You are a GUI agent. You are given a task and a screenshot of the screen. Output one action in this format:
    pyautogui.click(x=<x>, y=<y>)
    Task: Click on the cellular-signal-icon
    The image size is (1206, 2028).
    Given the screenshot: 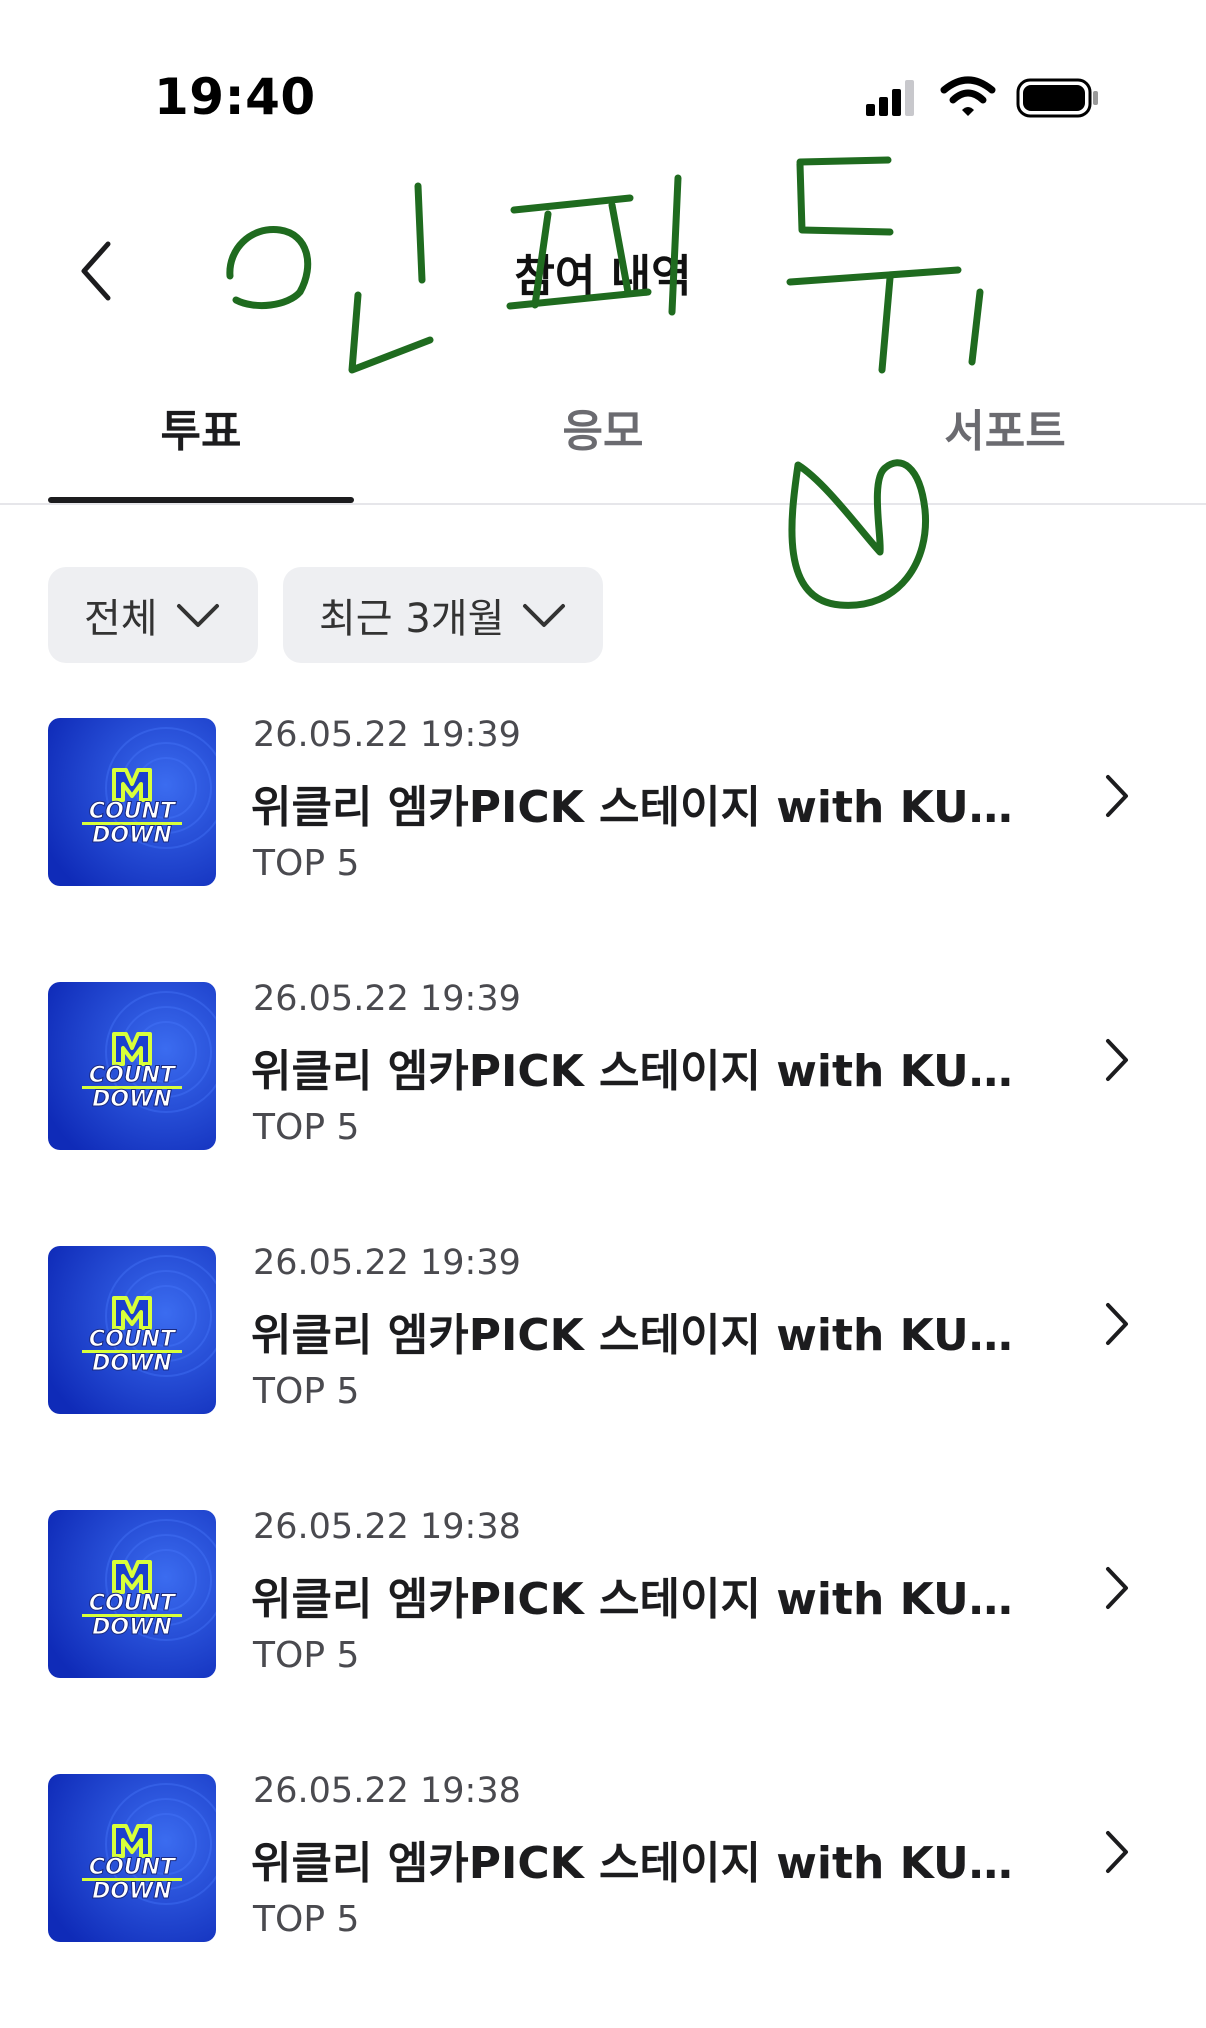 What is the action you would take?
    pyautogui.click(x=890, y=98)
    